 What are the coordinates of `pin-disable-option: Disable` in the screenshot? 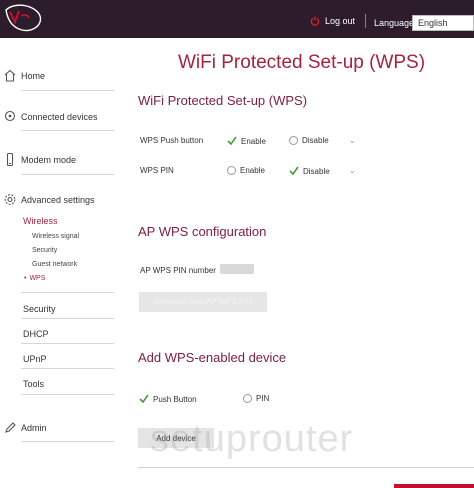 It's located at (309, 171).